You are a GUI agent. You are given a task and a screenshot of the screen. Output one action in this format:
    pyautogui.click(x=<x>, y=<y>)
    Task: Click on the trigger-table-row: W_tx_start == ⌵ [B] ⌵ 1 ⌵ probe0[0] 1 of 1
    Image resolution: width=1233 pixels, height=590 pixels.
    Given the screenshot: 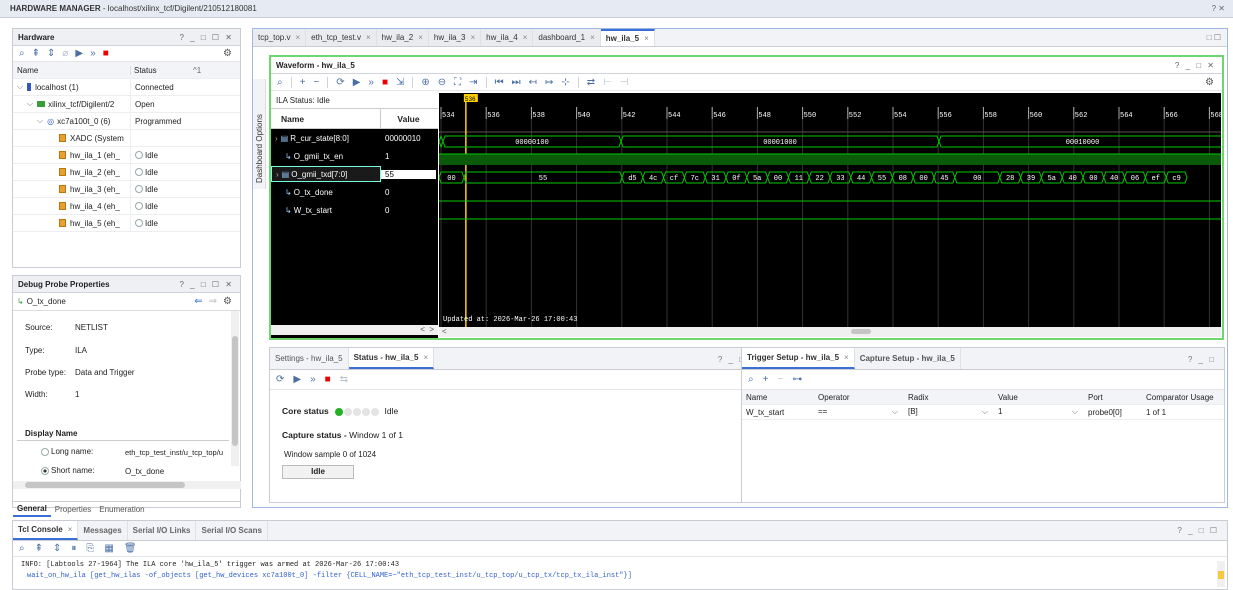 What is the action you would take?
    pyautogui.click(x=983, y=412)
    